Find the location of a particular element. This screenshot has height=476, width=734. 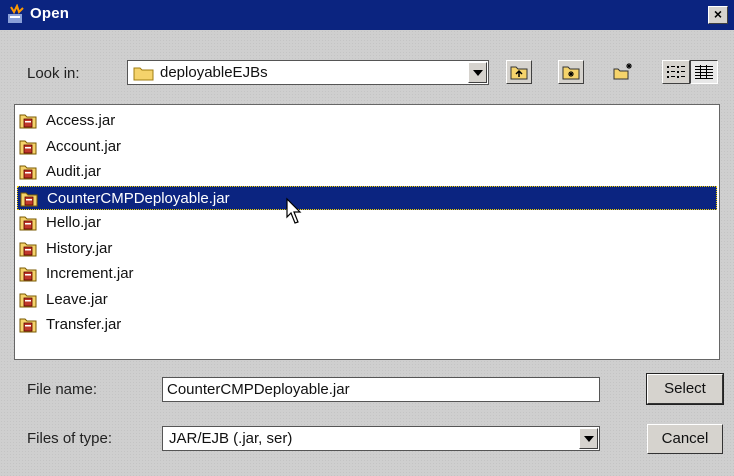

file-row: Access.jar is located at coordinates (367, 121).